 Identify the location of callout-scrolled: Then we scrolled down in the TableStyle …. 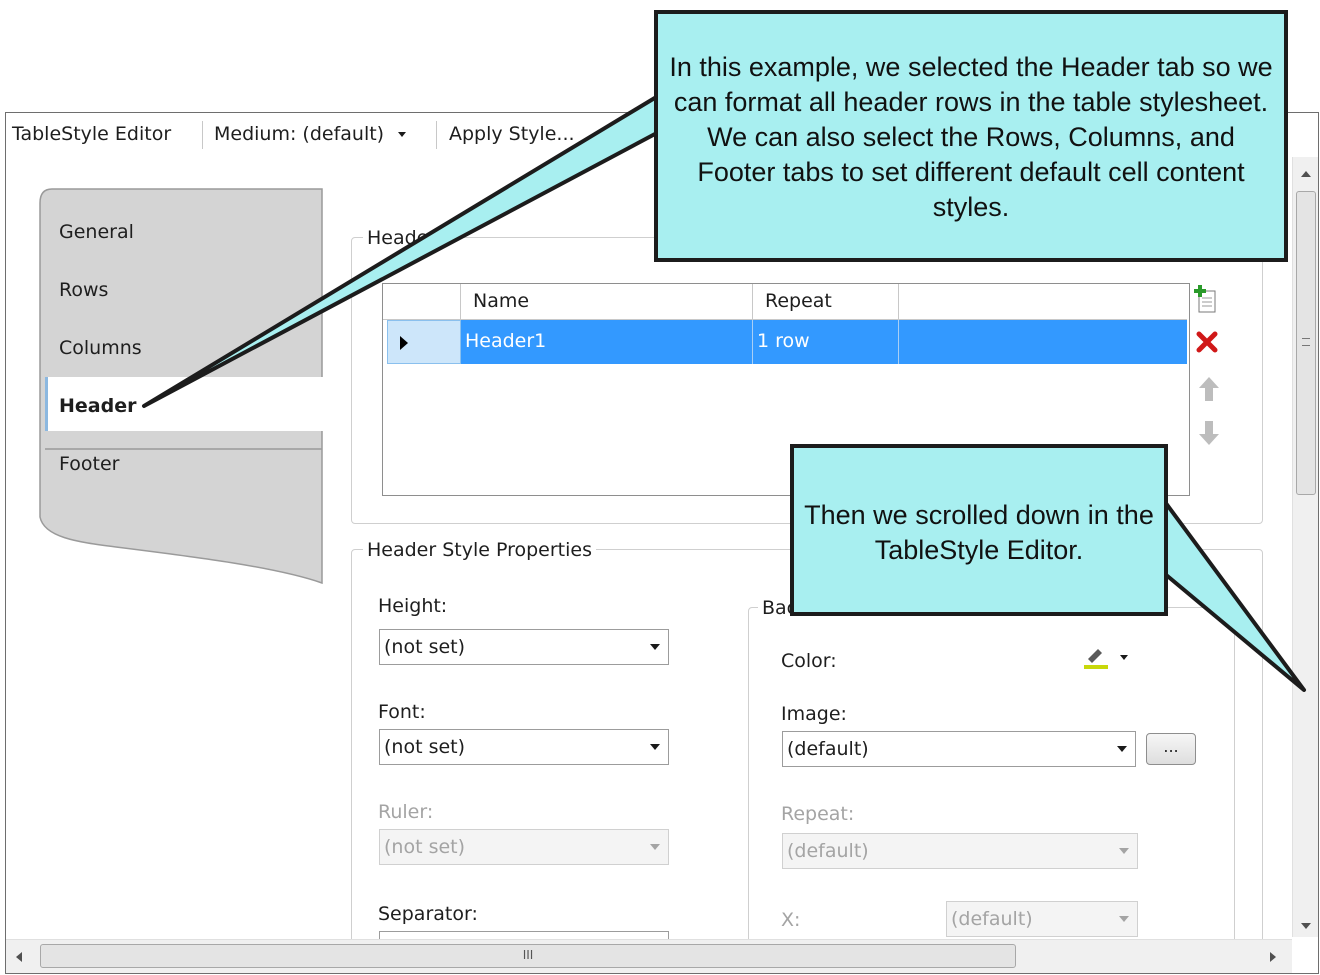
(979, 530).